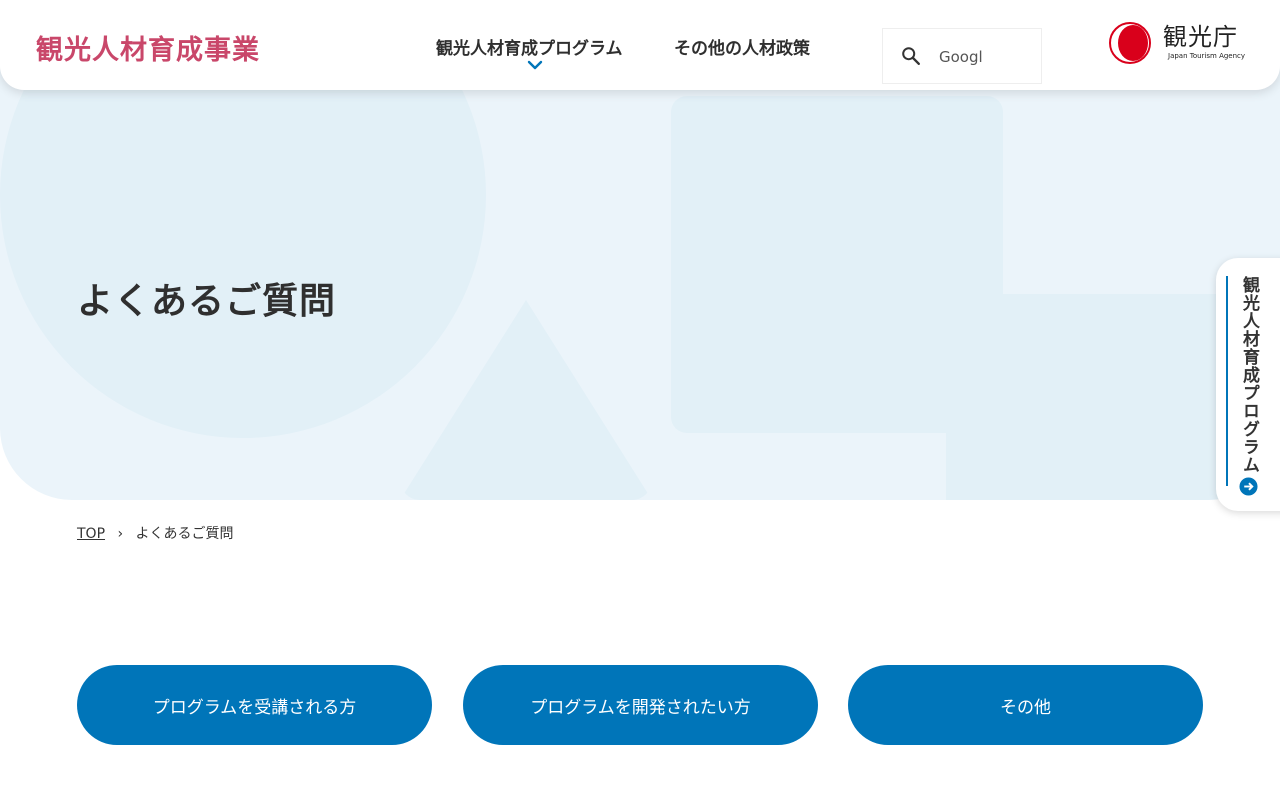  Describe the element at coordinates (254, 705) in the screenshot. I see `category-button-participants: プログラムを受講される方` at that location.